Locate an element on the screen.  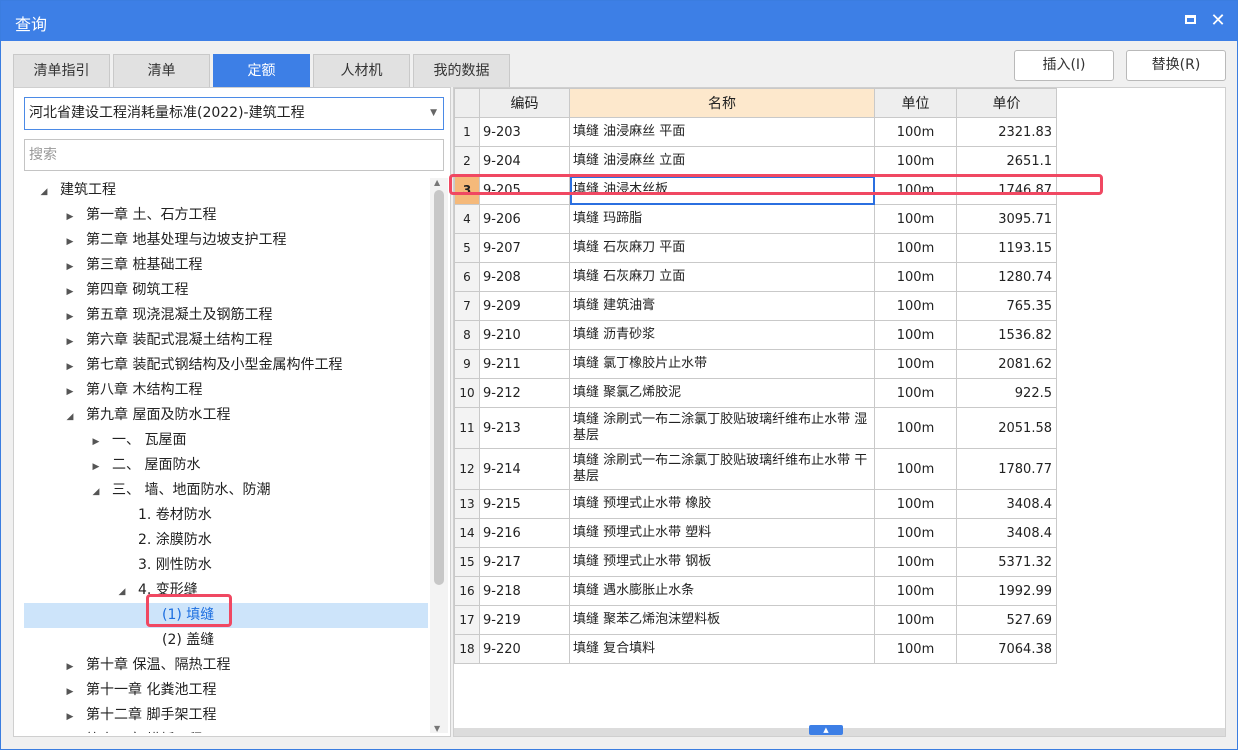
tree-scrollbar: ▲ ▼ is located at coordinates (439, 455).